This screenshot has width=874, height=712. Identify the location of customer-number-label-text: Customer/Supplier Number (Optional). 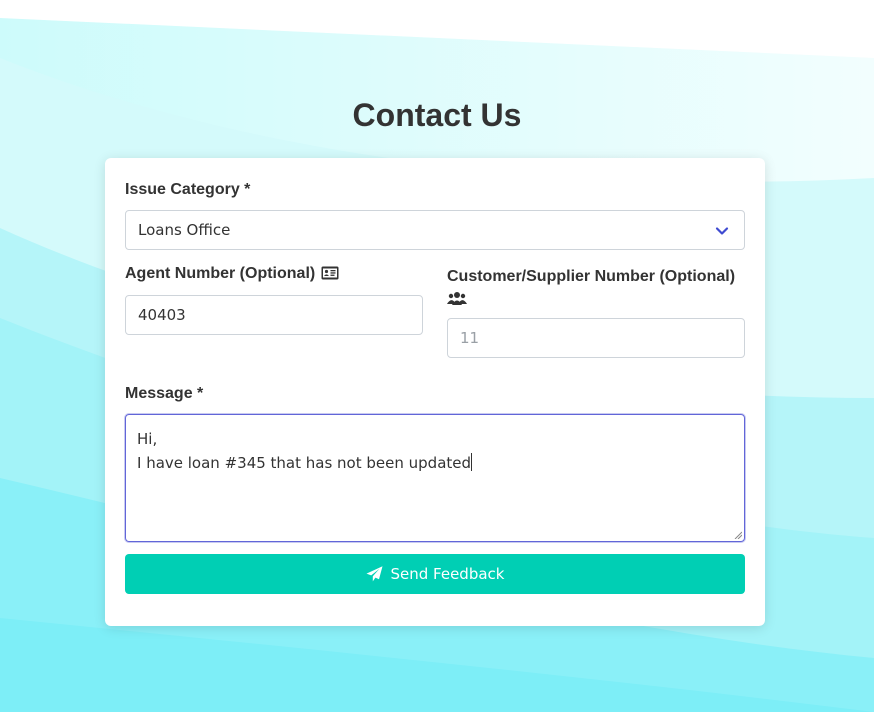
(591, 276).